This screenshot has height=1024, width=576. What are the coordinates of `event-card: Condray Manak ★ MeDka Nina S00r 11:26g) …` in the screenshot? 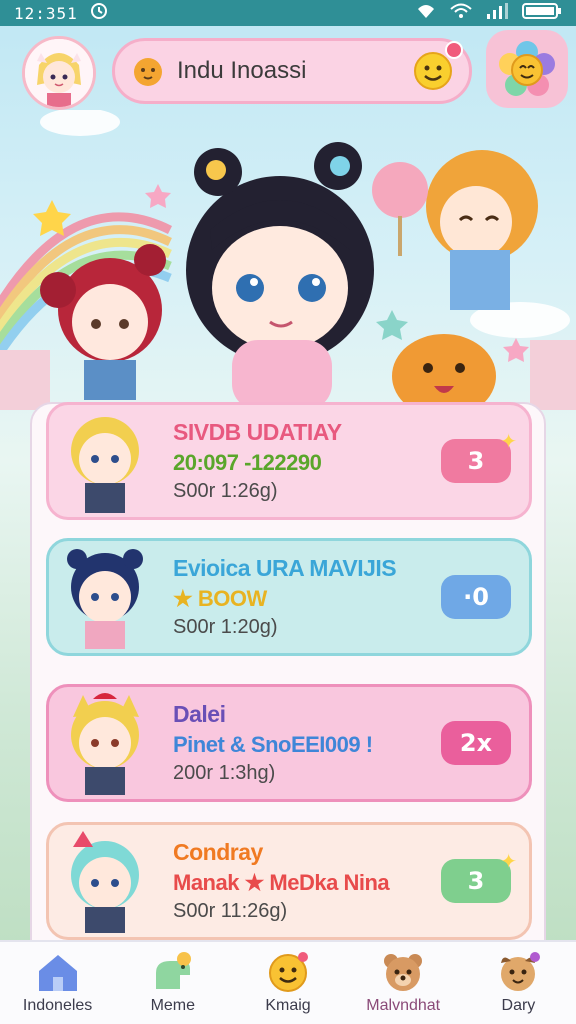 It's located at (289, 881).